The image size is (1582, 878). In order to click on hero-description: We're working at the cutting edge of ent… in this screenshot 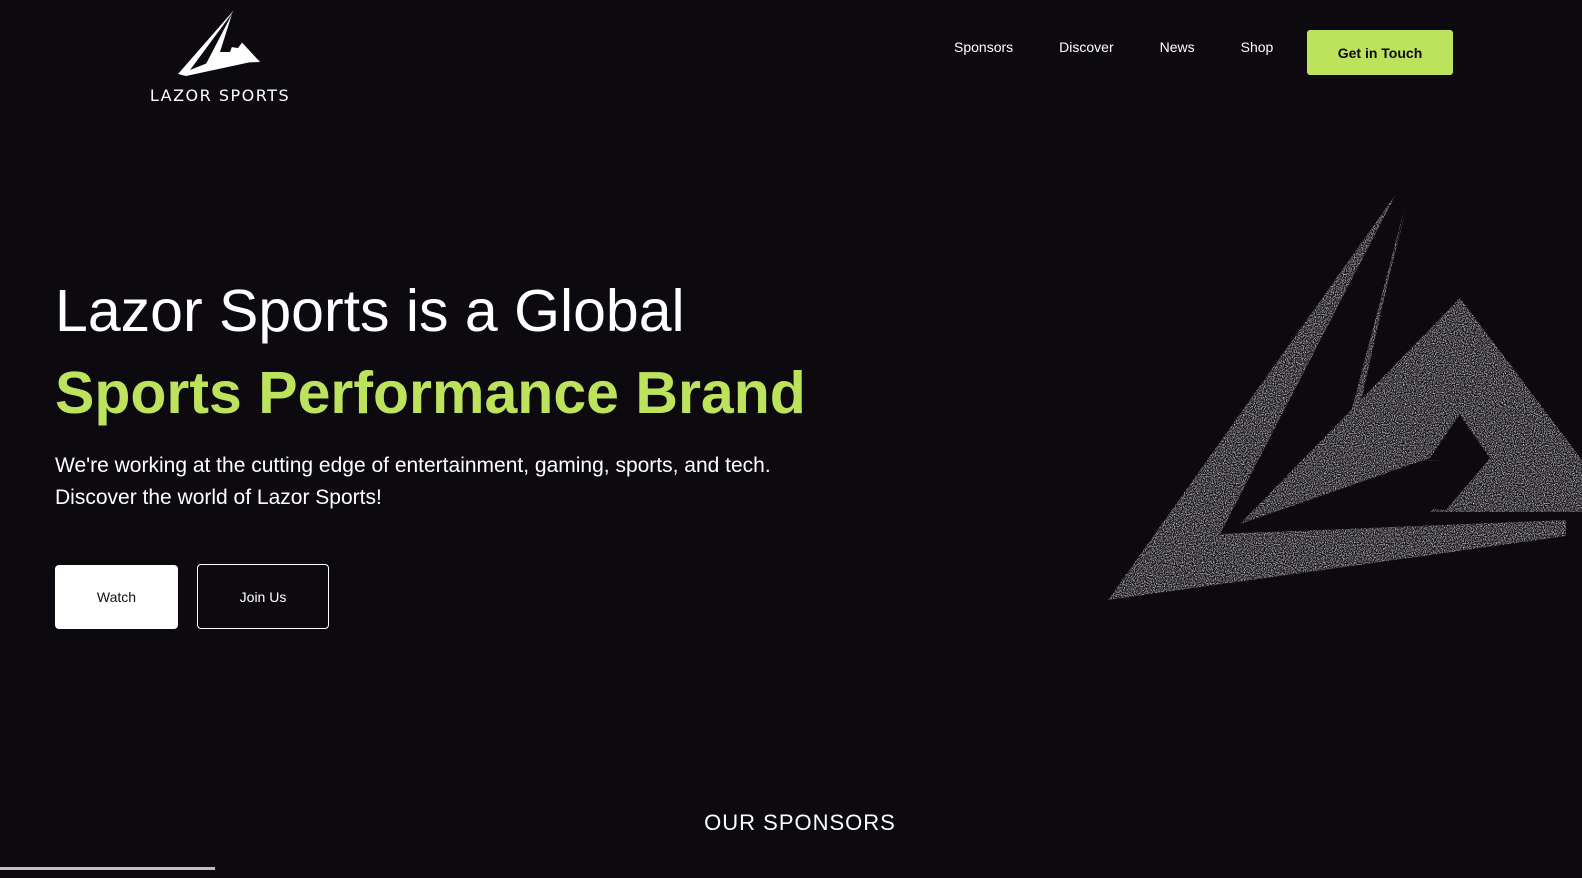, I will do `click(445, 482)`.